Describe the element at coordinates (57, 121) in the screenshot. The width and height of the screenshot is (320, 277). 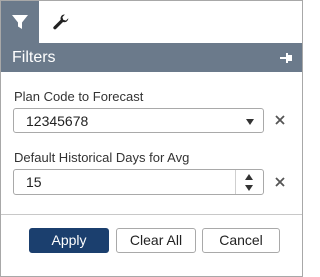
I see `plan-code-value: 12345678` at that location.